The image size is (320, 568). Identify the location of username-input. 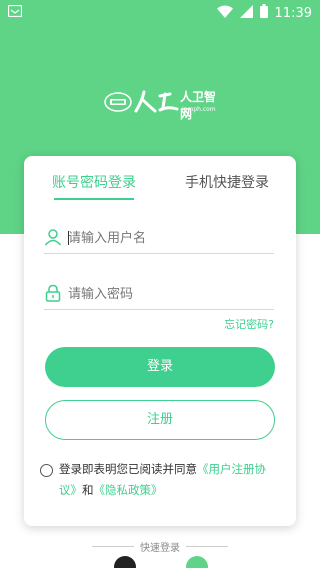
(168, 238).